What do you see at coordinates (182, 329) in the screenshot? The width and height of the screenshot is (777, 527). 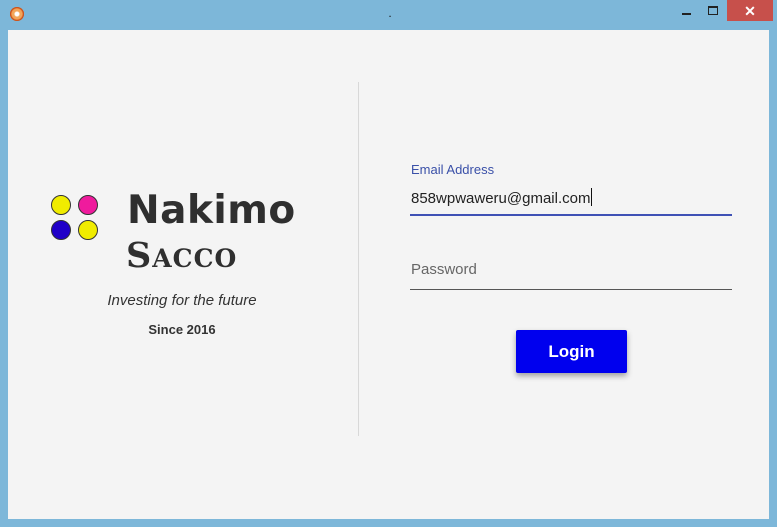 I see `since-text: Since 2016` at bounding box center [182, 329].